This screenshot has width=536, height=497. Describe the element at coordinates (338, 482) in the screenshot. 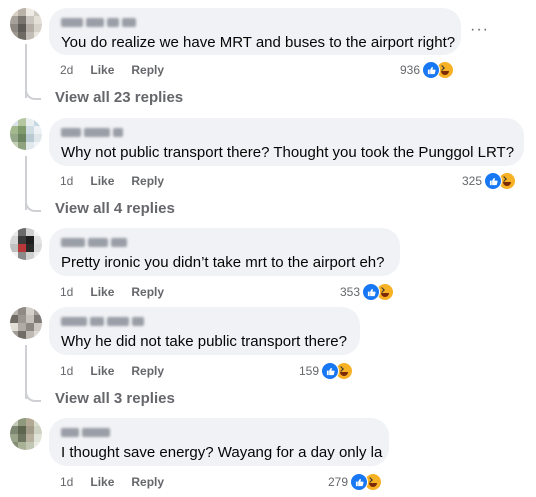

I see `reaction-count: 279` at that location.